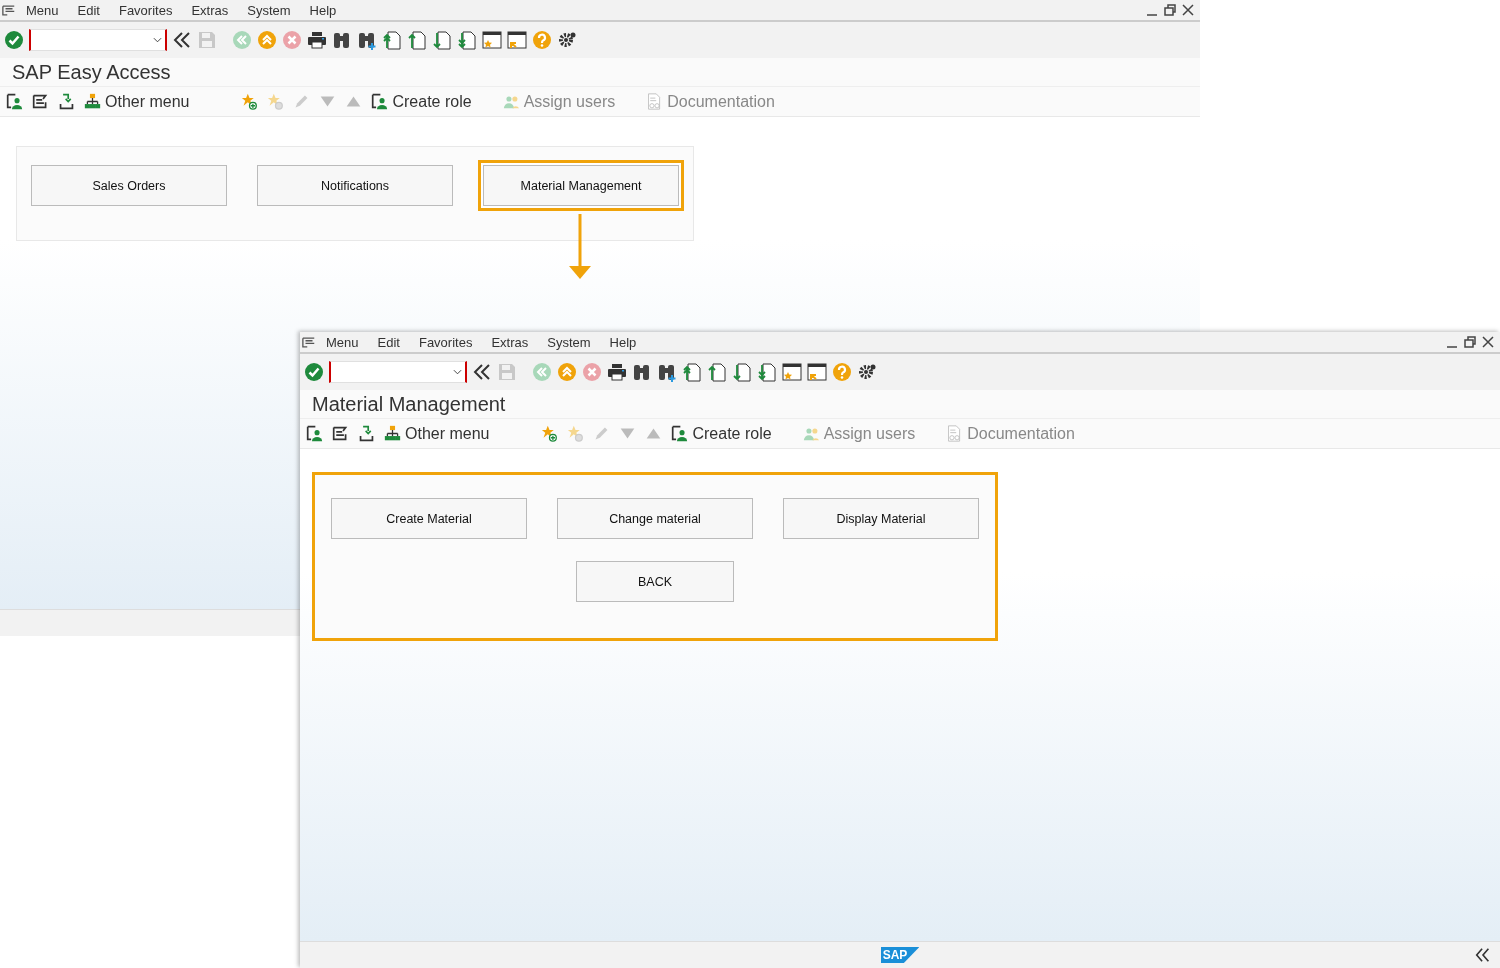 This screenshot has width=1500, height=968. I want to click on action-button: Notifications, so click(355, 185).